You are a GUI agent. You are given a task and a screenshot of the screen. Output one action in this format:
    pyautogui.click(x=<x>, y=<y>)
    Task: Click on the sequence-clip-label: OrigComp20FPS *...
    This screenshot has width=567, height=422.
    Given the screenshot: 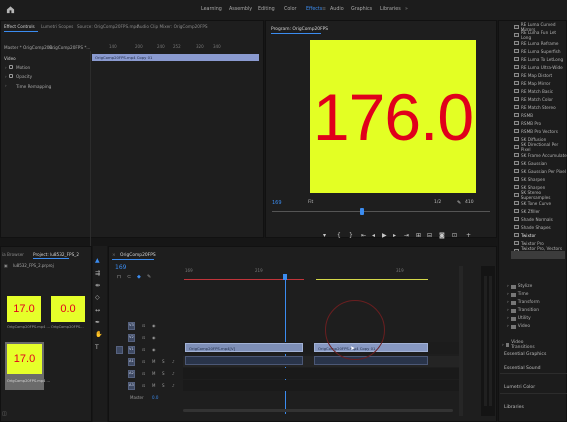 What is the action you would take?
    pyautogui.click(x=69, y=47)
    